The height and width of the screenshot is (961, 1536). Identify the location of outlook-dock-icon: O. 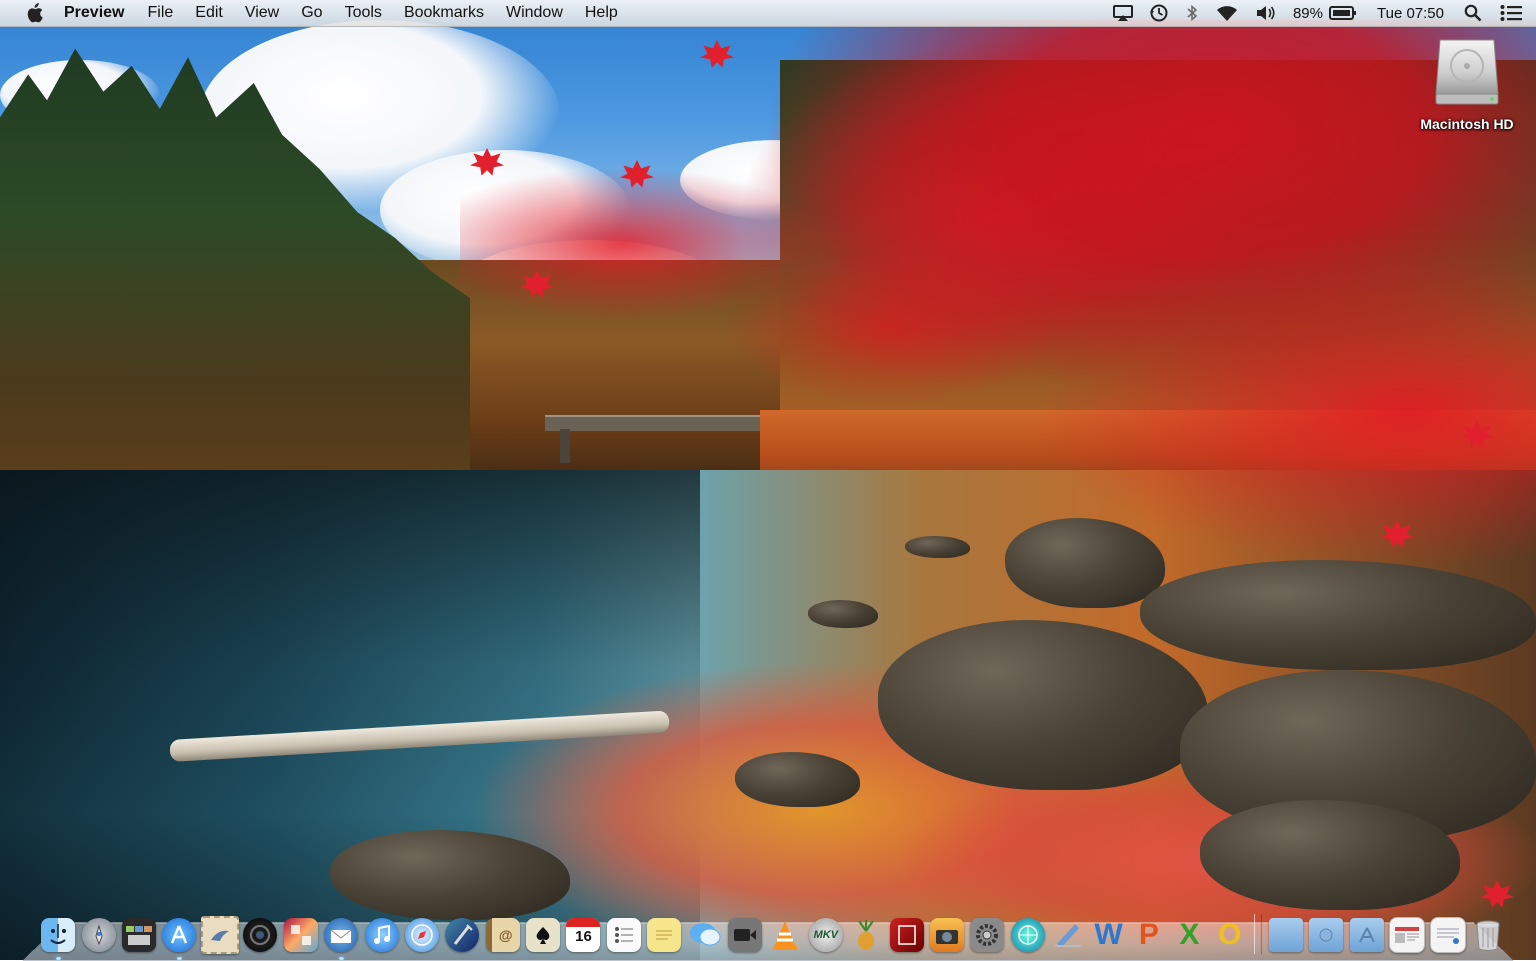
(1230, 935).